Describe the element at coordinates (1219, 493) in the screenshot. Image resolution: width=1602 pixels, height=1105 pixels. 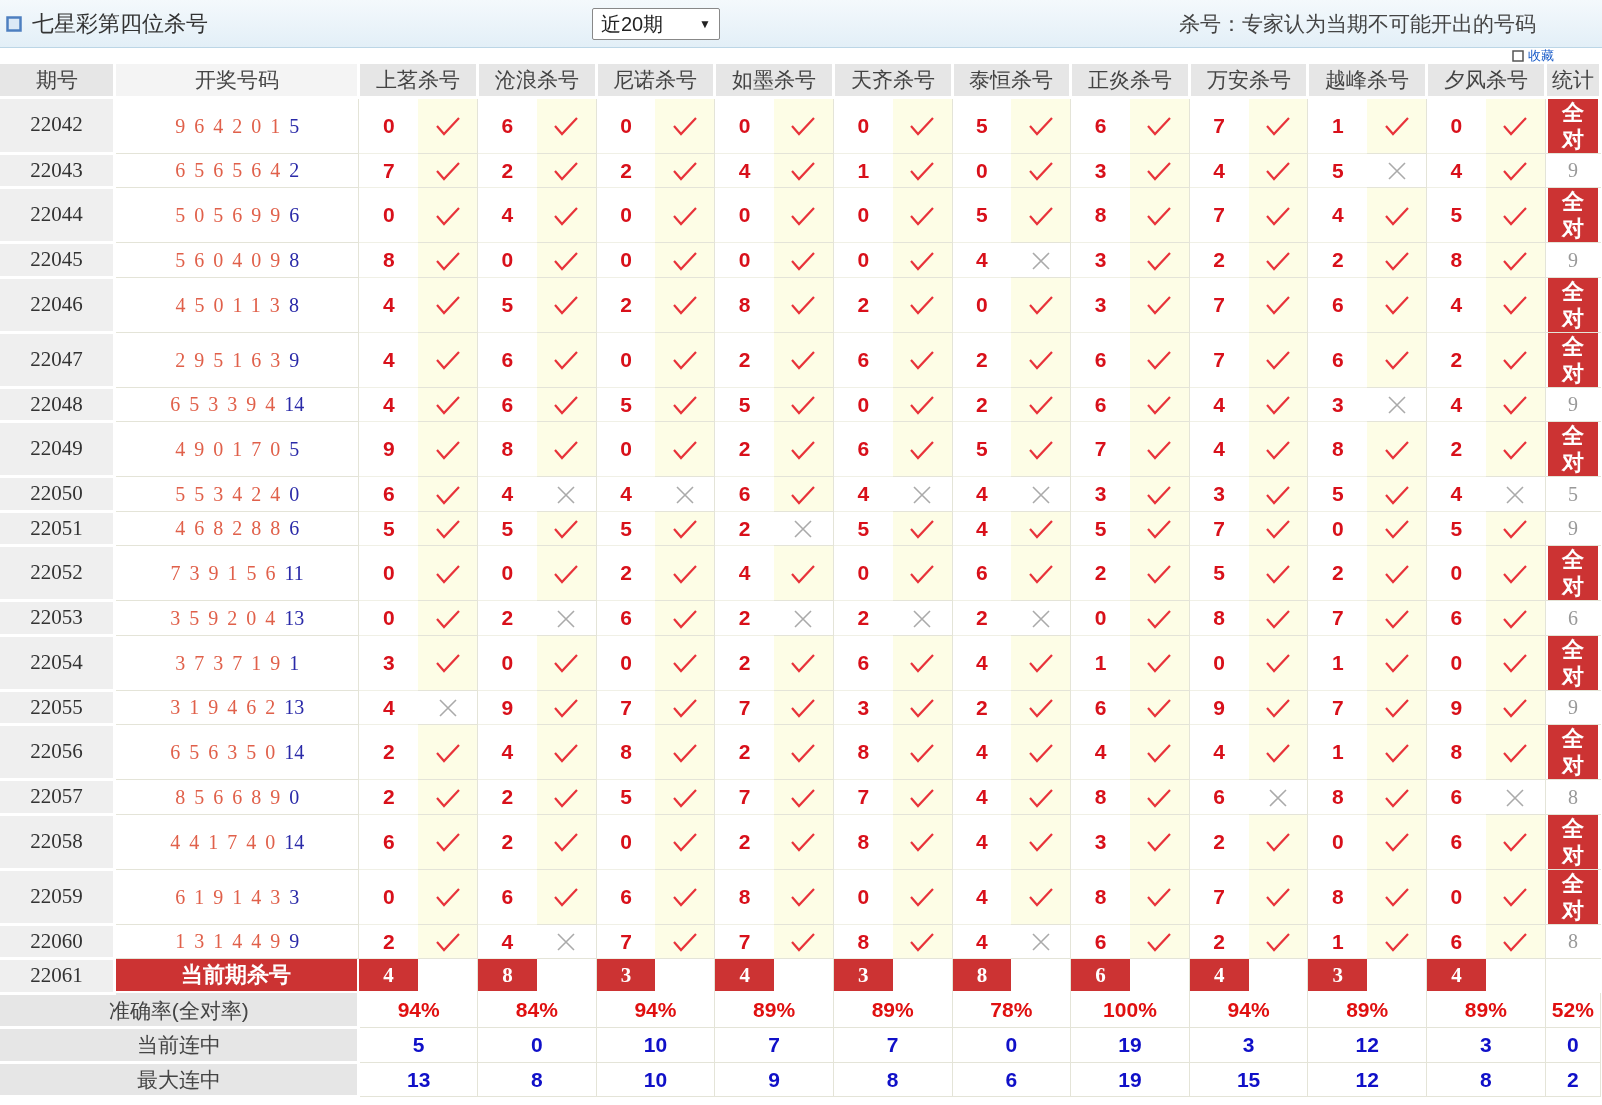
I see `kill-number: 3` at that location.